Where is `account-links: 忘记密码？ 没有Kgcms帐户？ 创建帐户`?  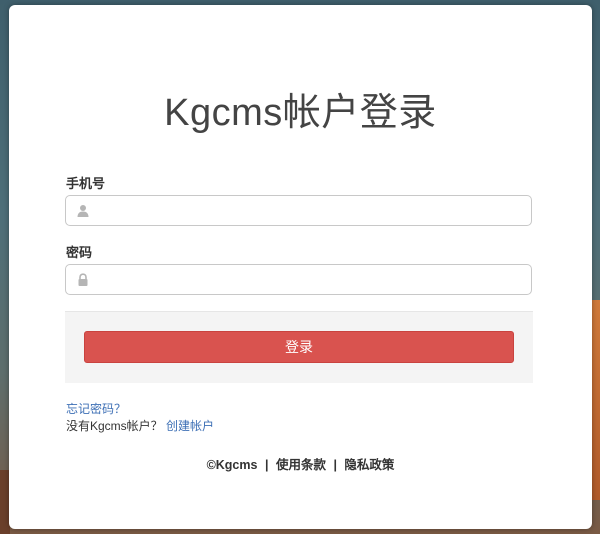
account-links: 忘记密码？ 没有Kgcms帐户？ 创建帐户 is located at coordinates (140, 418).